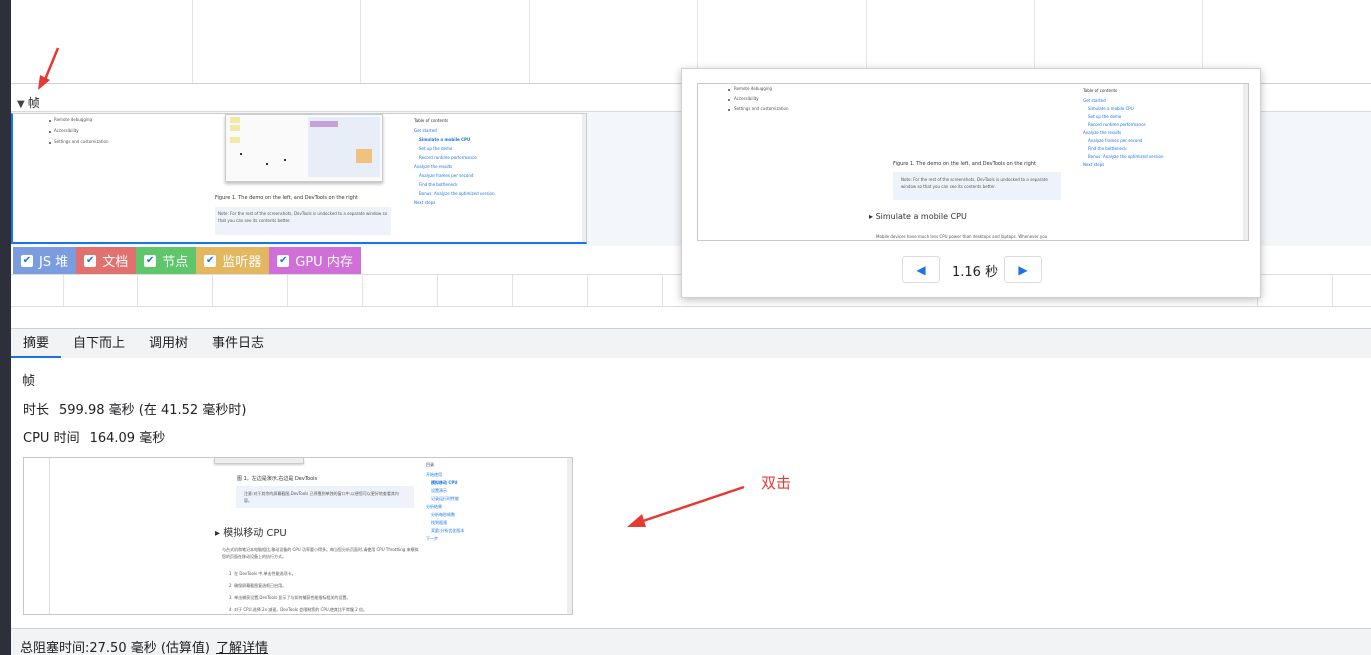 This screenshot has width=1371, height=655. I want to click on thumb-bullet: Remote debugging, so click(73, 119).